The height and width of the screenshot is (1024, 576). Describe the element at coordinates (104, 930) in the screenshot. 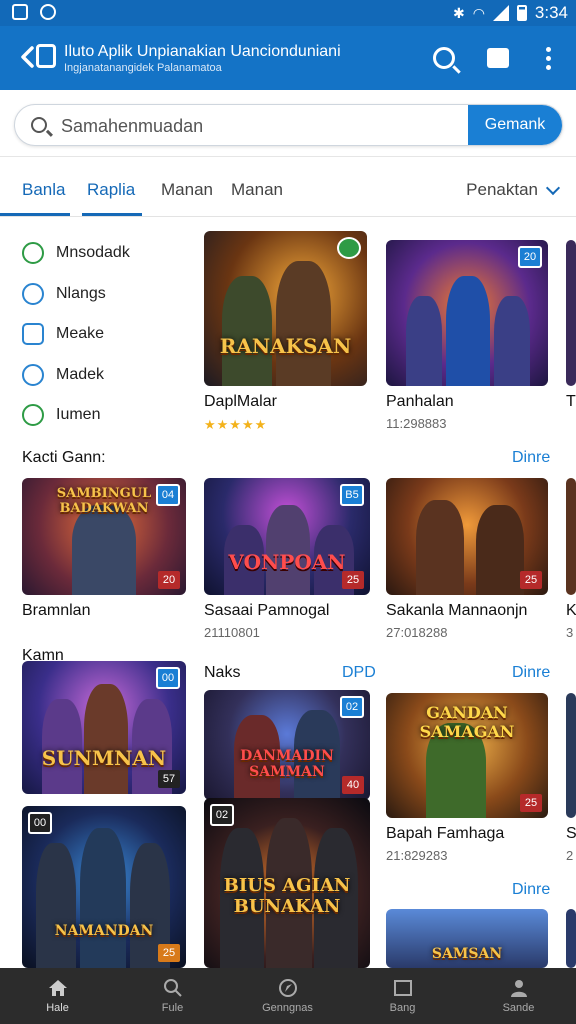

I see `game-art-title: NAMANDAN` at that location.